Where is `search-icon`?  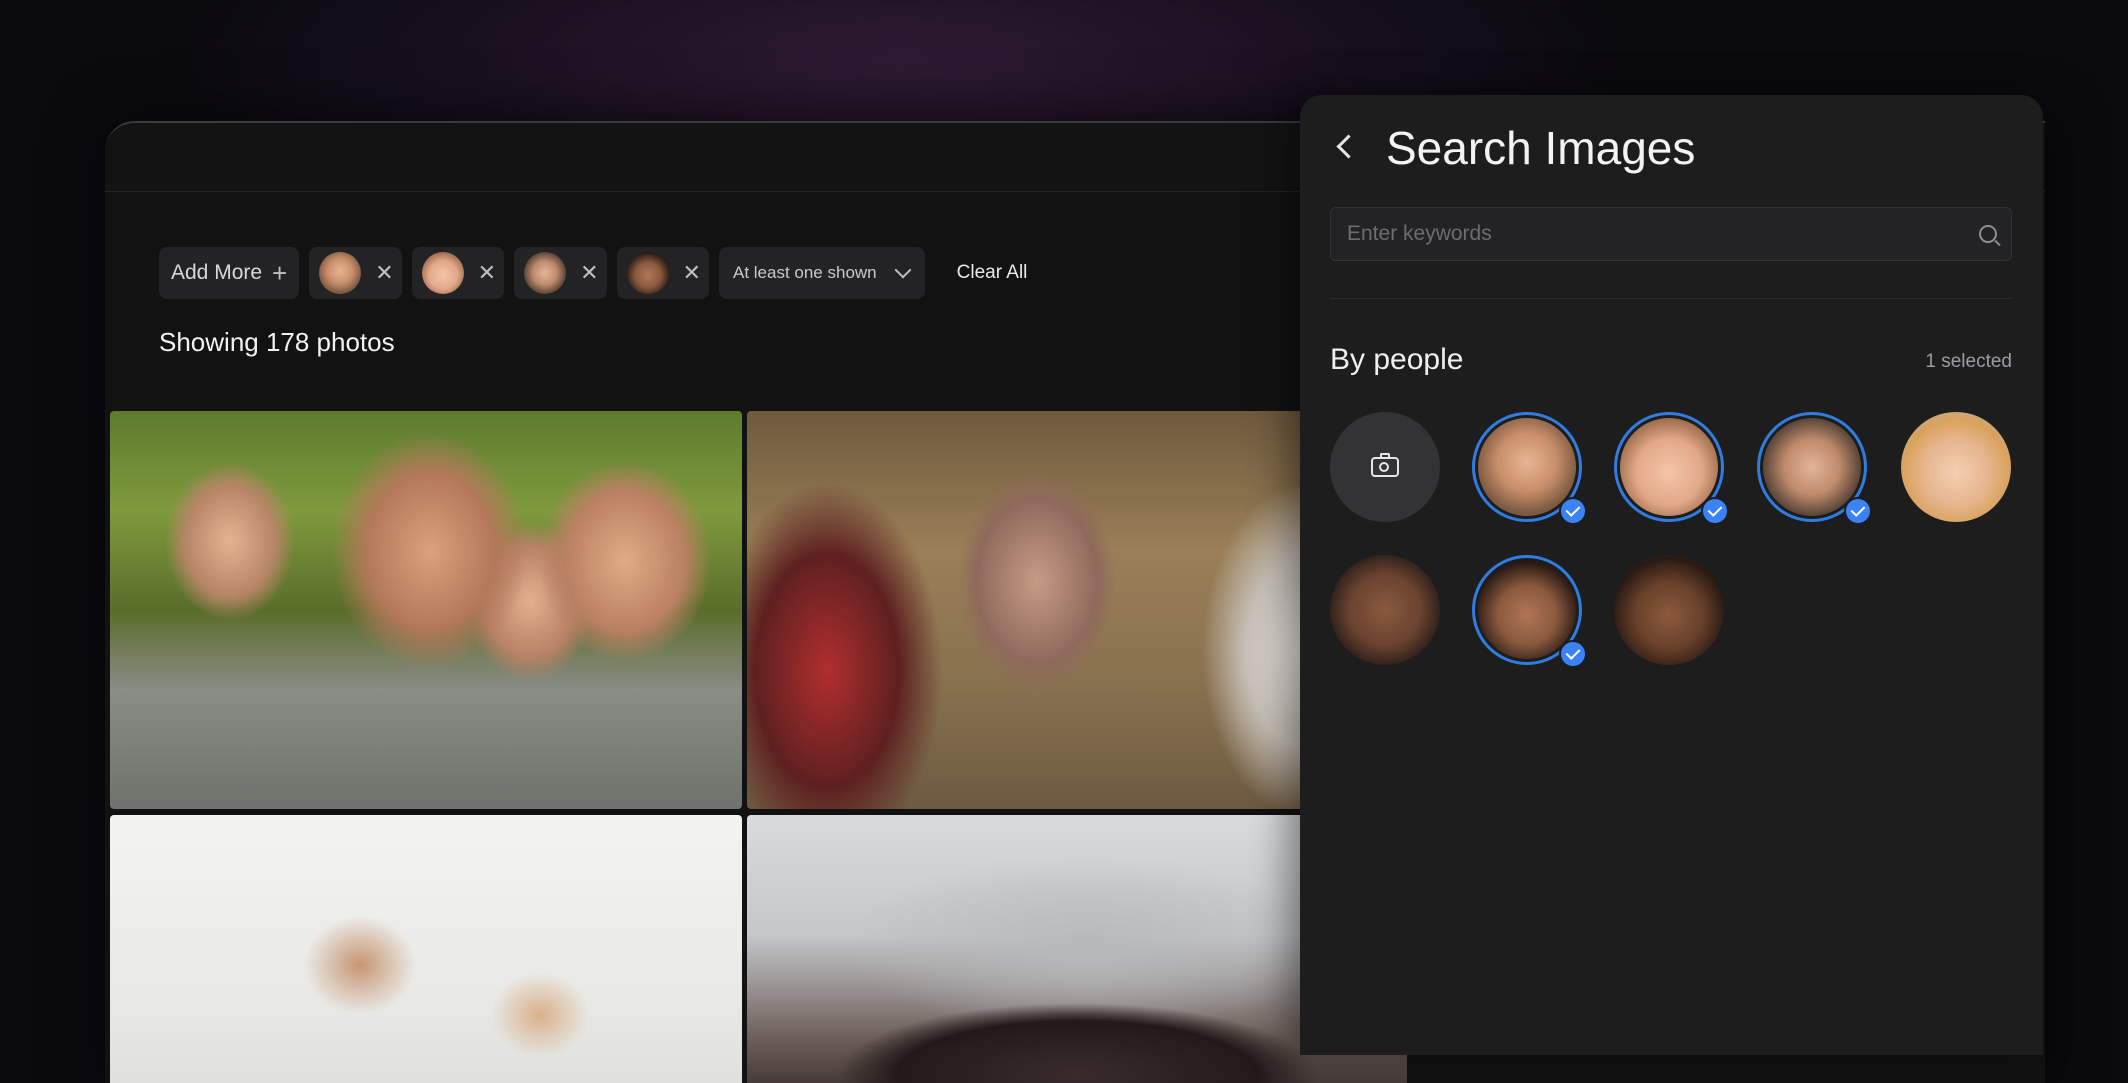 search-icon is located at coordinates (1988, 234).